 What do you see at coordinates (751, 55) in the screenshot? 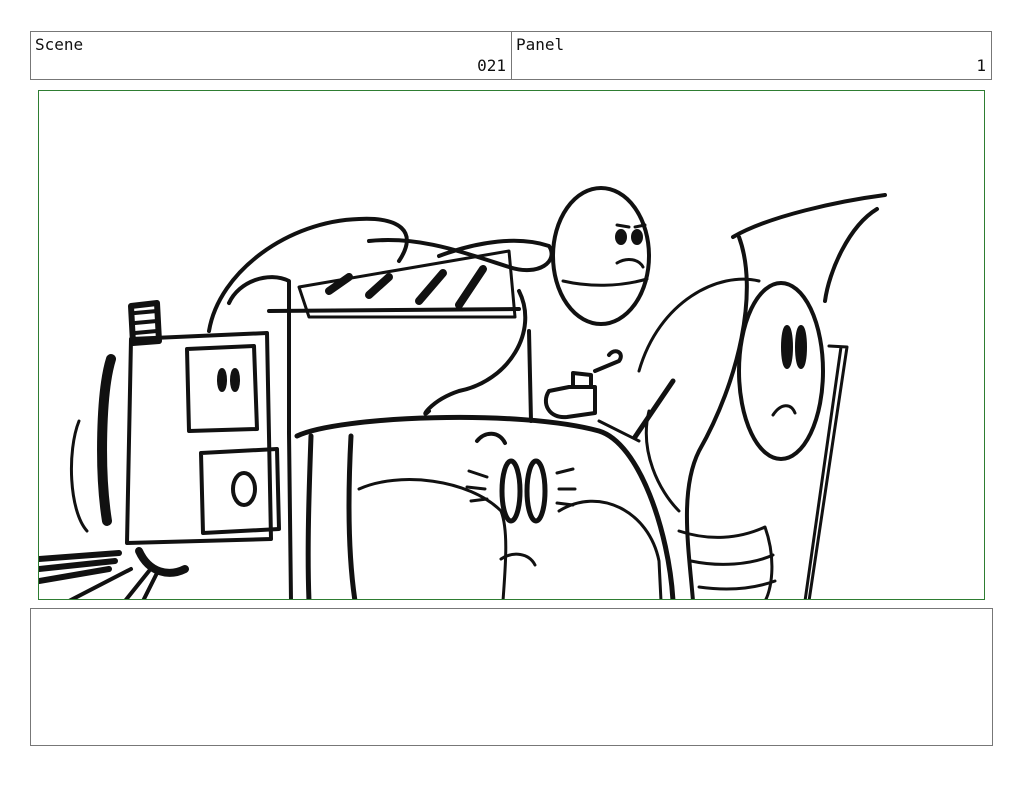
I see `panel-cell: Panel 1` at bounding box center [751, 55].